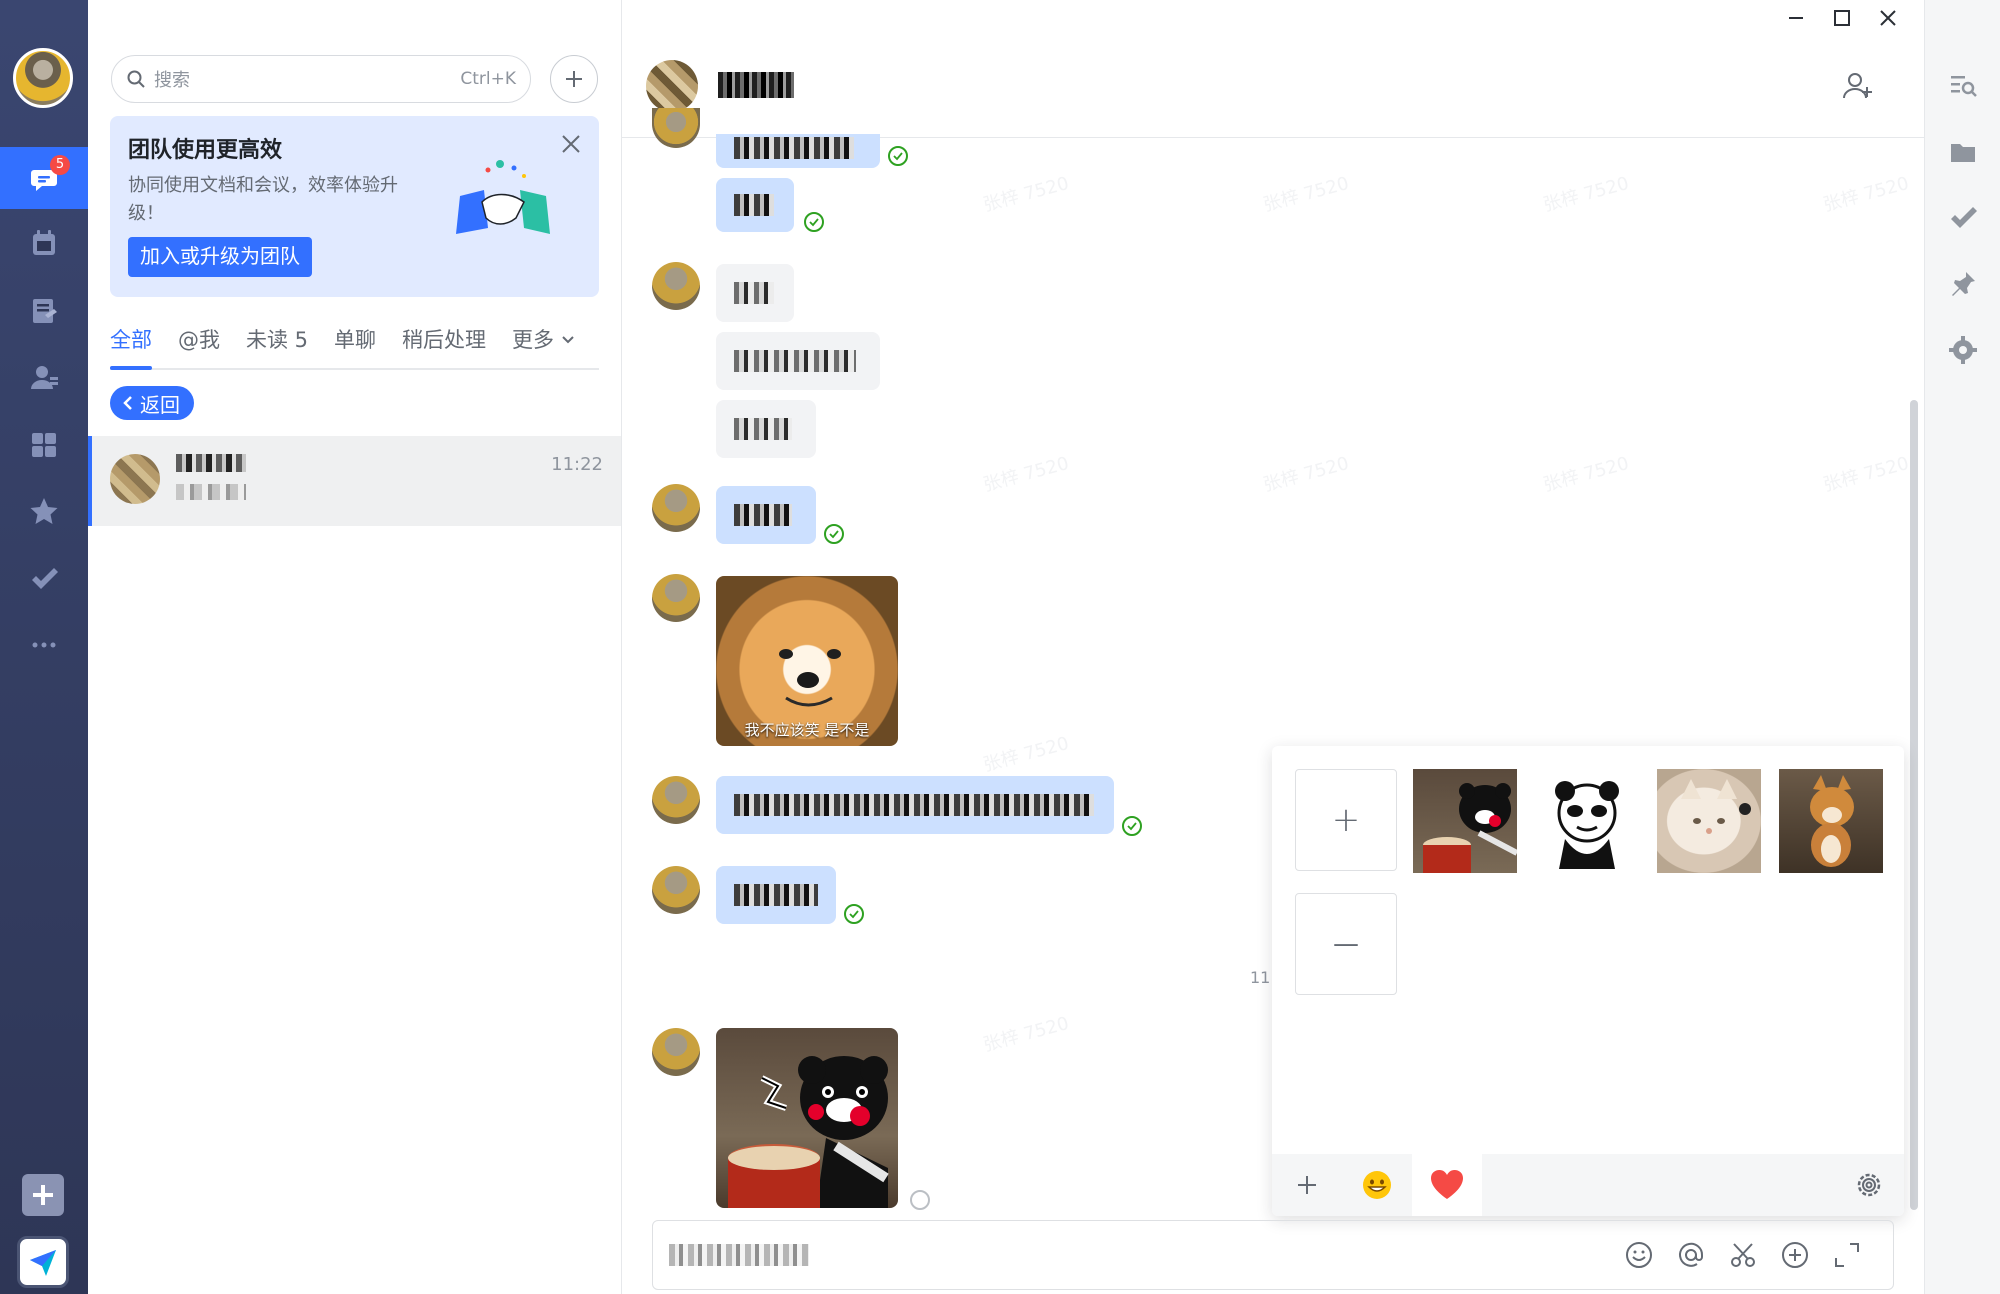 This screenshot has width=2000, height=1294. What do you see at coordinates (43, 1262) in the screenshot?
I see `pinned-app-button` at bounding box center [43, 1262].